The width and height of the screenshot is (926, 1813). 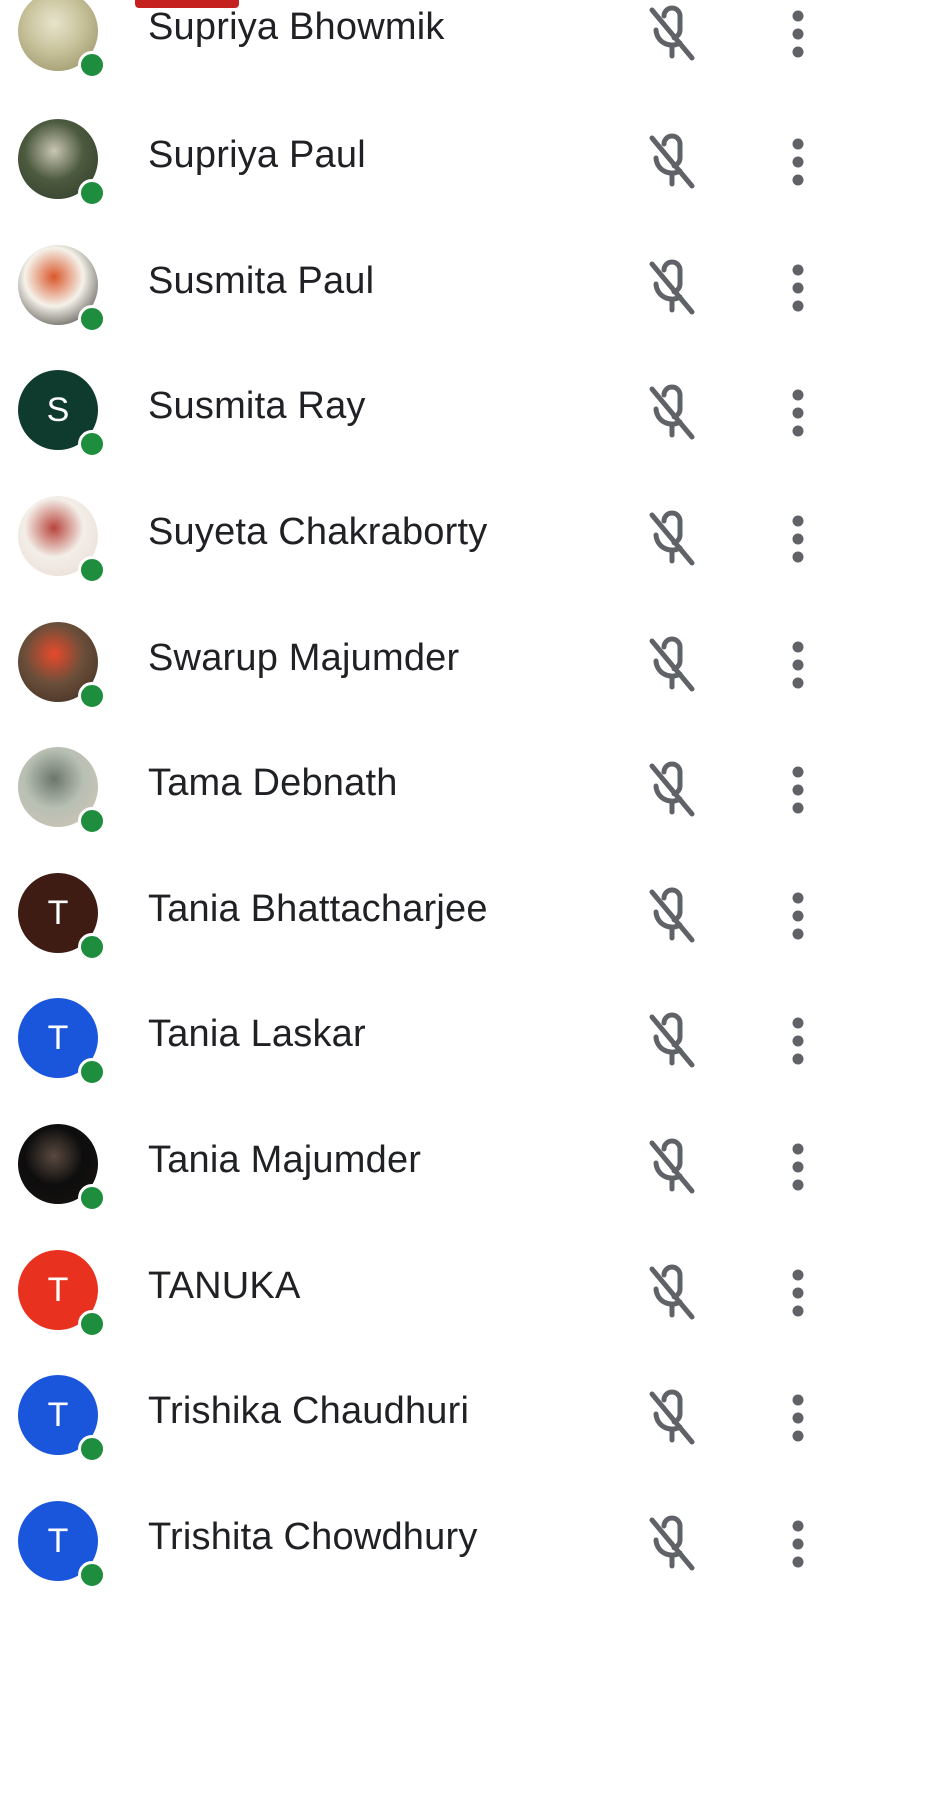 I want to click on participant-name: Swarup Majumder, so click(x=304, y=658).